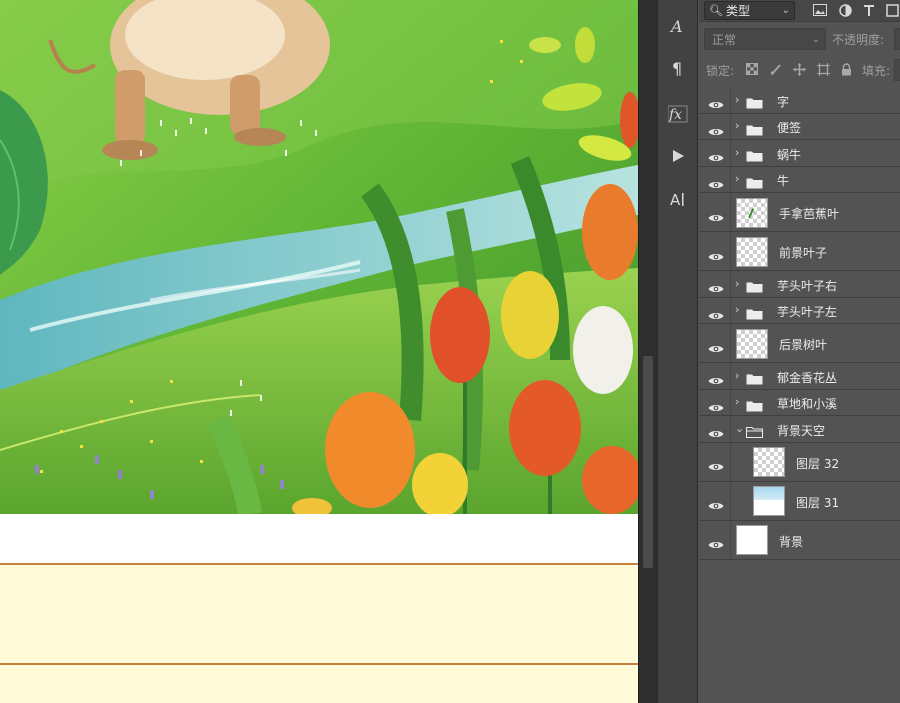 The width and height of the screenshot is (900, 703). What do you see at coordinates (678, 68) in the screenshot?
I see `paragraph-panel-icon: ¶` at bounding box center [678, 68].